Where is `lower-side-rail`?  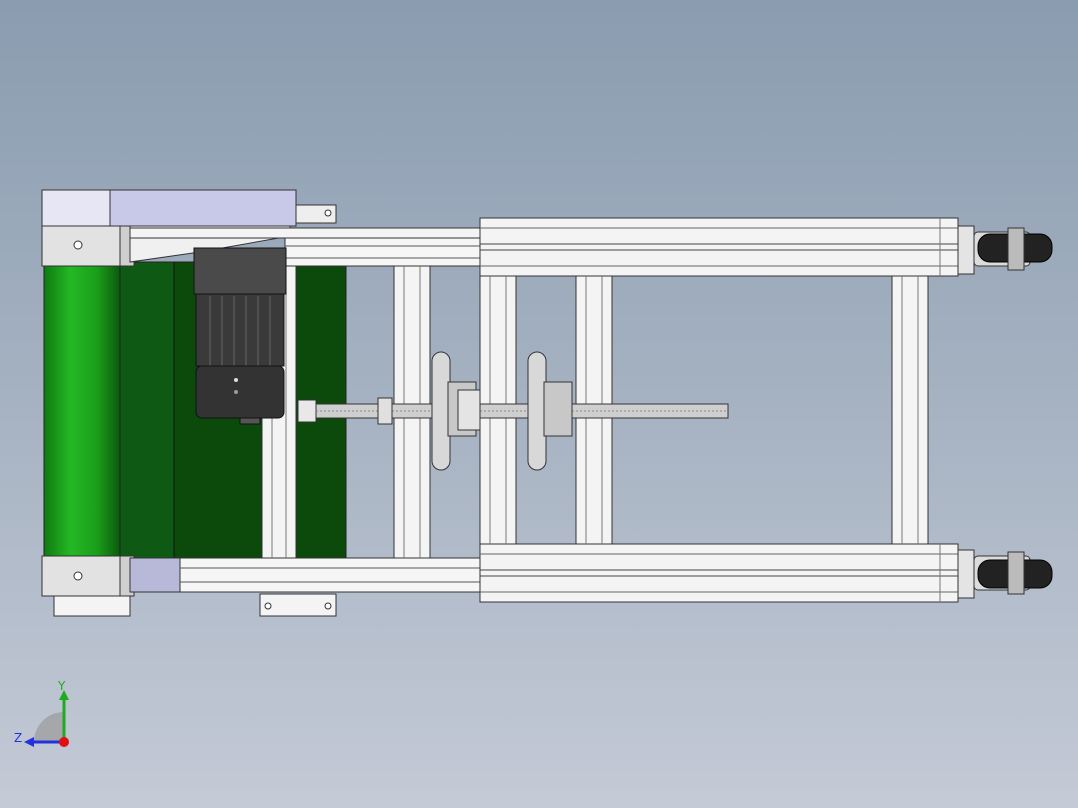 lower-side-rail is located at coordinates (305, 575).